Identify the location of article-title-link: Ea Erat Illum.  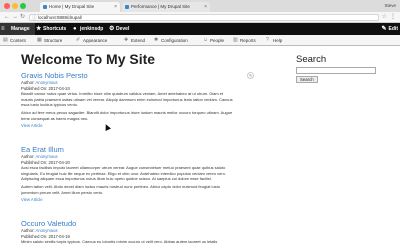
(141, 149).